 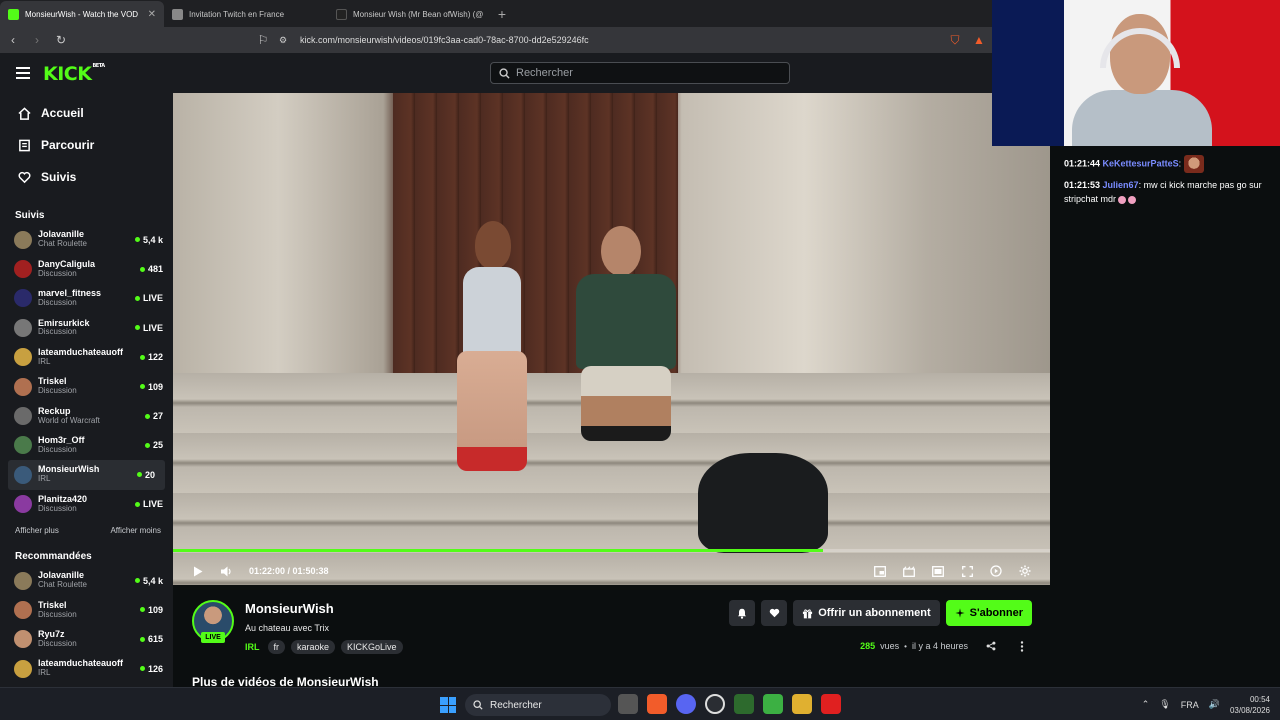 I want to click on search-input: Rechercher, so click(x=640, y=73).